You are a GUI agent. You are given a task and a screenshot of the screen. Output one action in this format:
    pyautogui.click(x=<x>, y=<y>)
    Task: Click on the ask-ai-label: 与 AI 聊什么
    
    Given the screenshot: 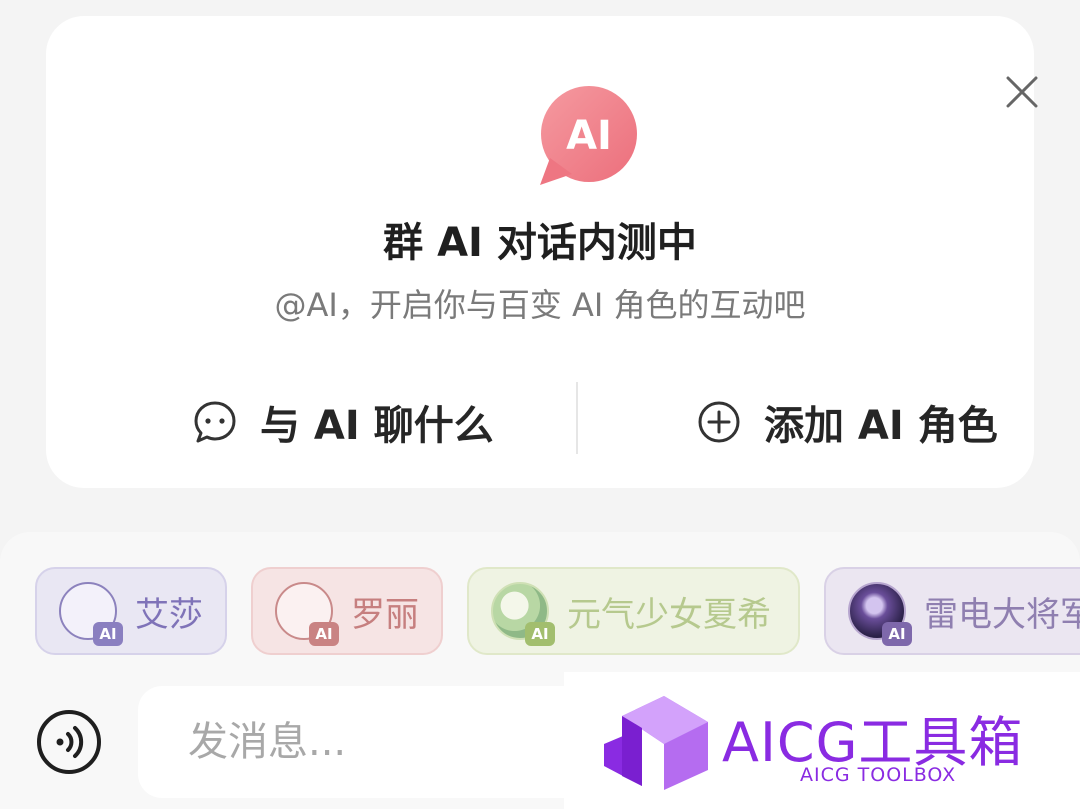 What is the action you would take?
    pyautogui.click(x=377, y=426)
    